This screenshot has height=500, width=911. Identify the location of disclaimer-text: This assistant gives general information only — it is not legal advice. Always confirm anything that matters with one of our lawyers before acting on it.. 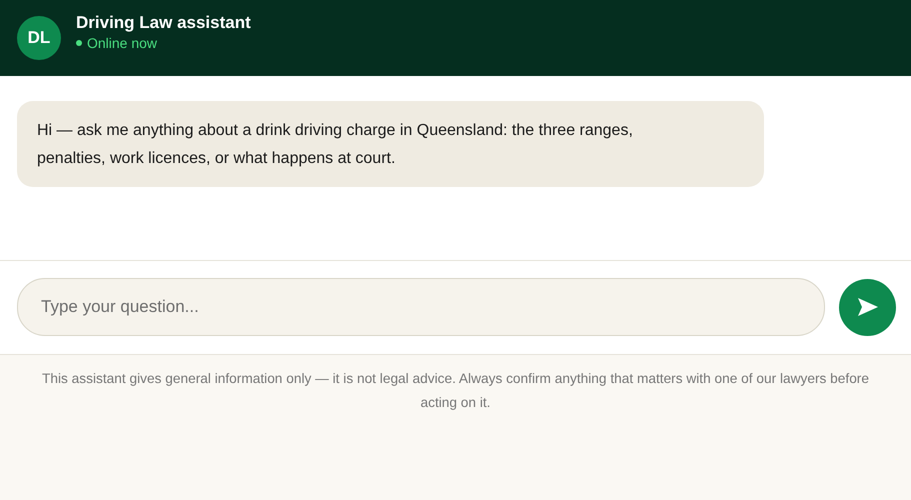
(455, 391).